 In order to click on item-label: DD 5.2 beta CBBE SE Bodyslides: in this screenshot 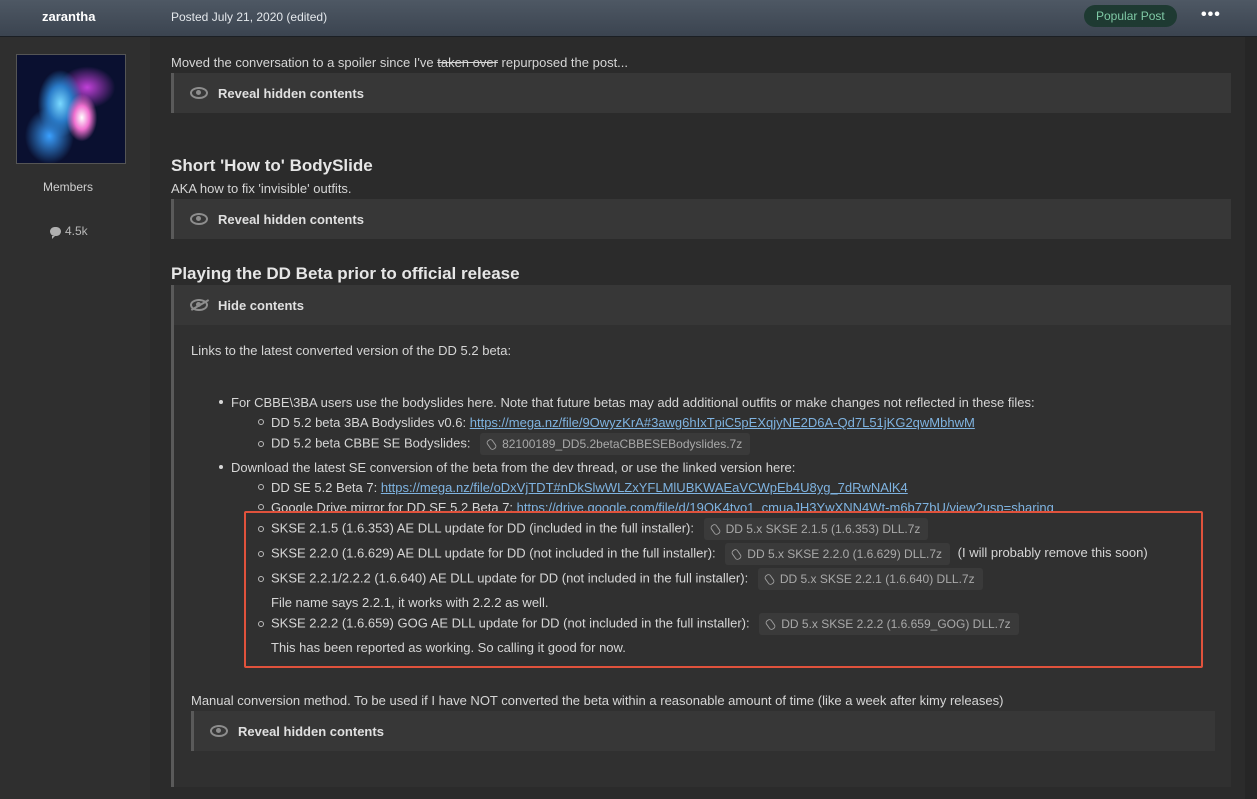, I will do `click(371, 443)`.